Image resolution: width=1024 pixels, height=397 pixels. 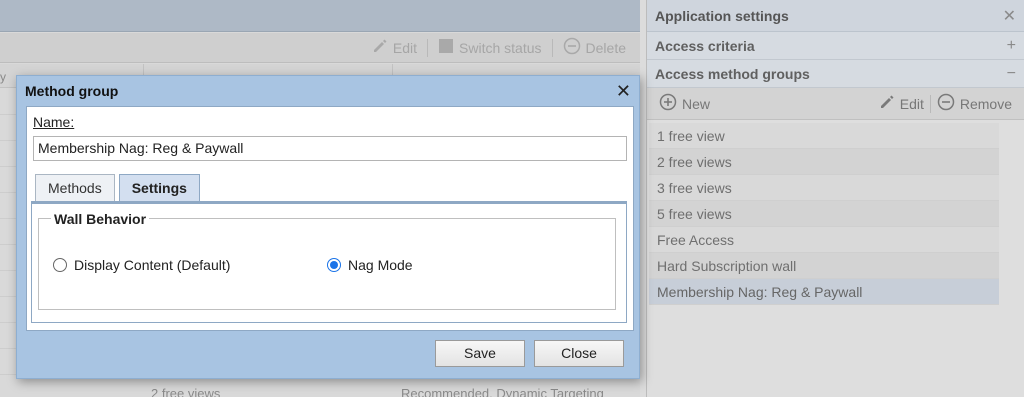 I want to click on remove-button: Remove, so click(x=974, y=103).